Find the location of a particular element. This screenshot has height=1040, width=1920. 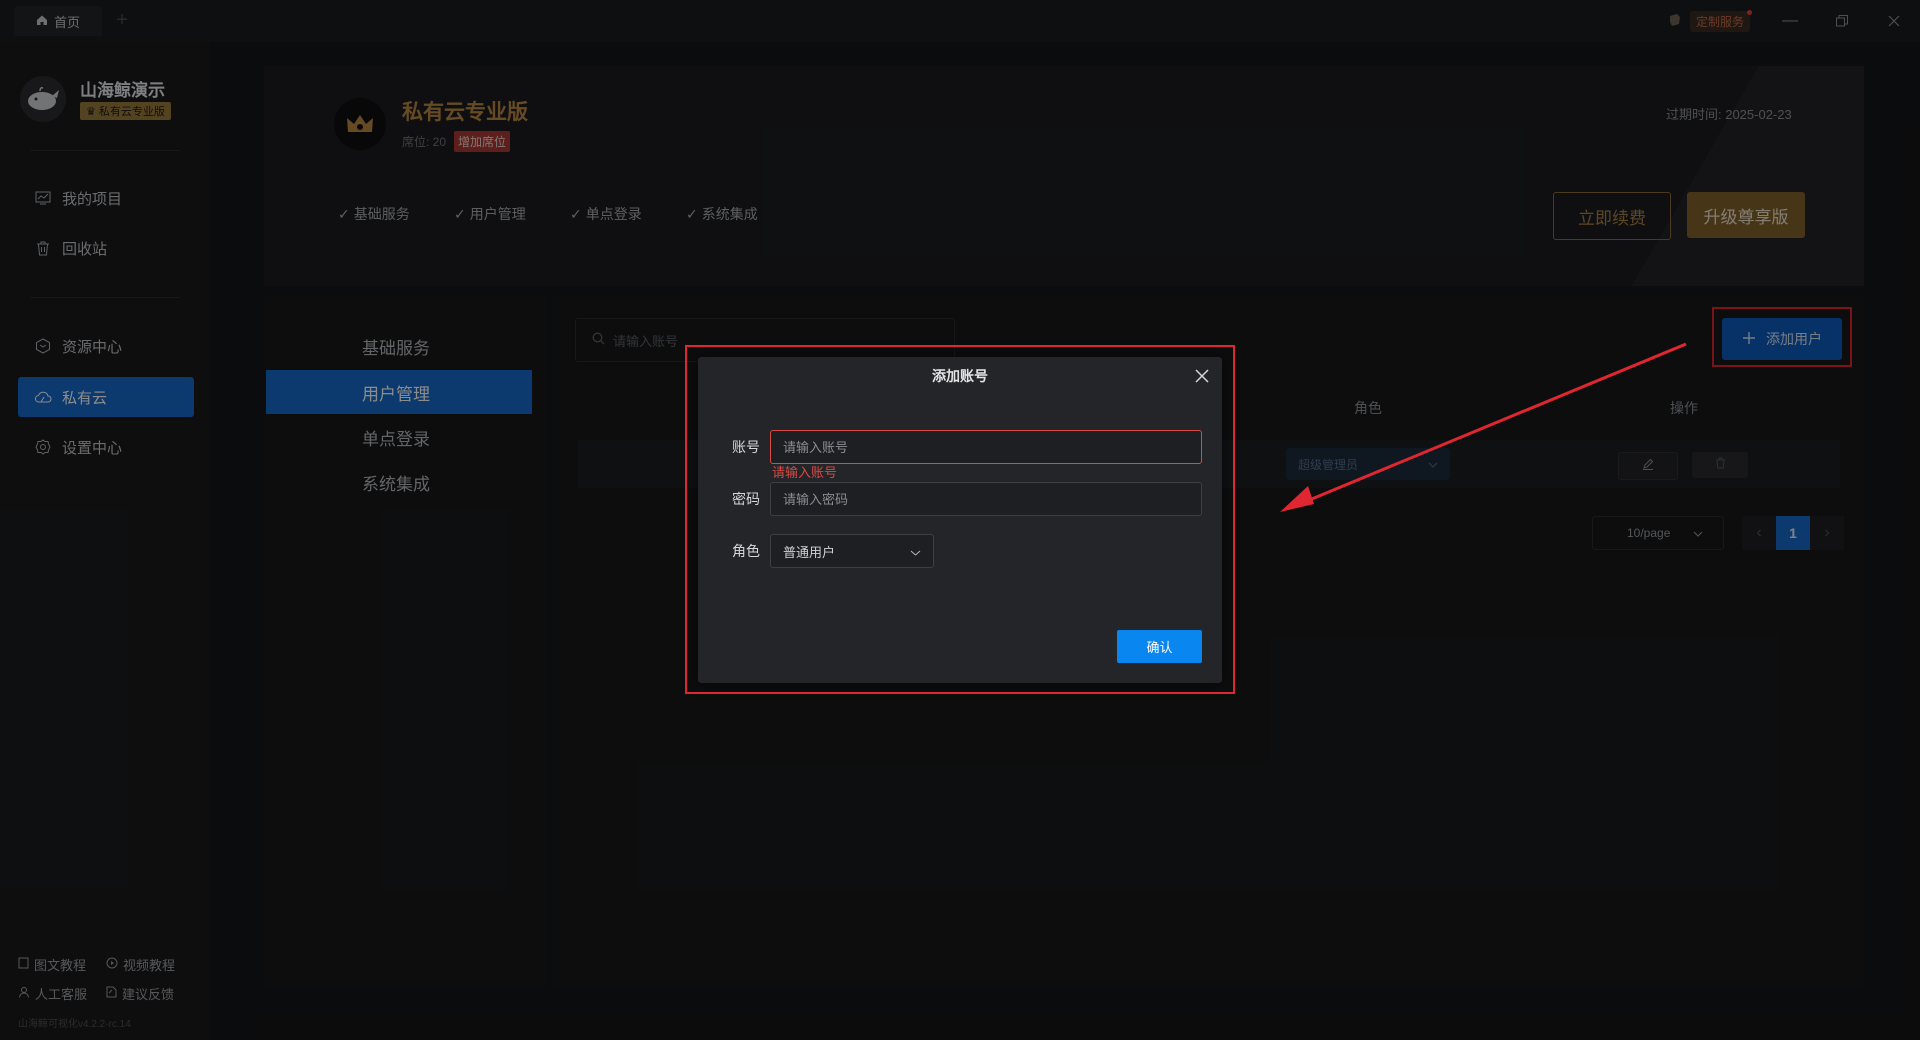

annotation-arrow is located at coordinates (1483, 427).